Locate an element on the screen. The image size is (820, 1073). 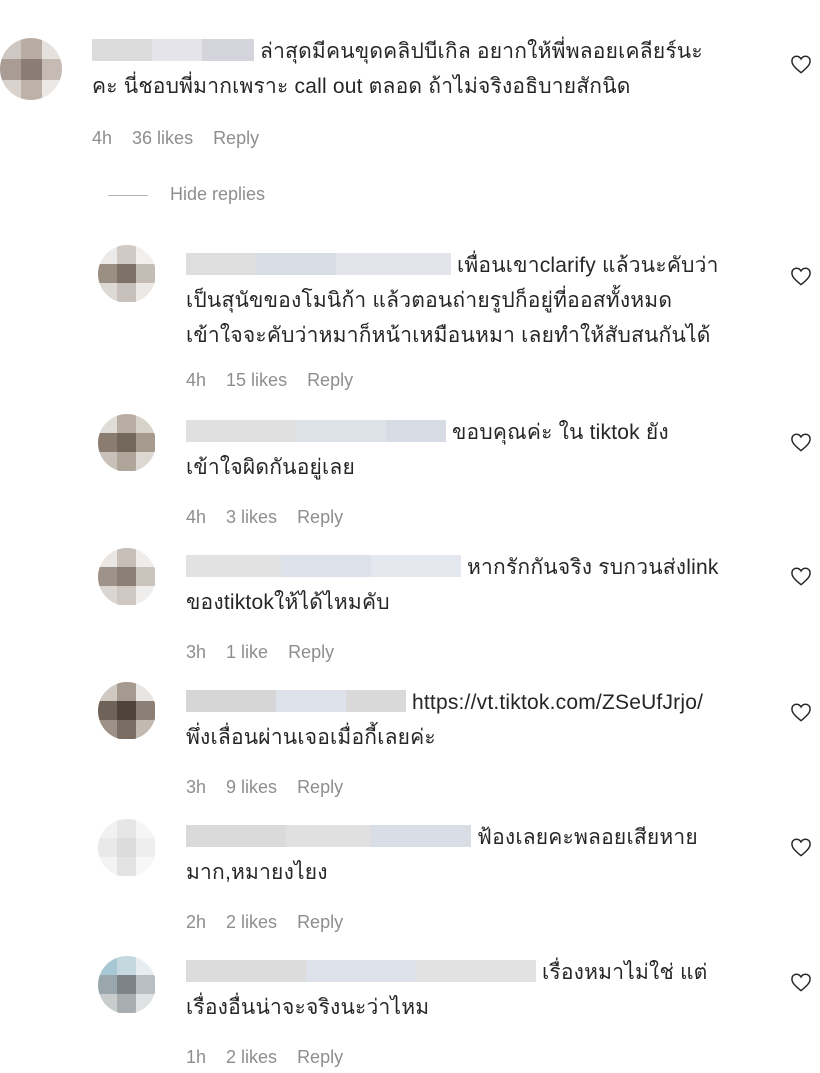
comment-line: มาก,หมายงไยง is located at coordinates (257, 872).